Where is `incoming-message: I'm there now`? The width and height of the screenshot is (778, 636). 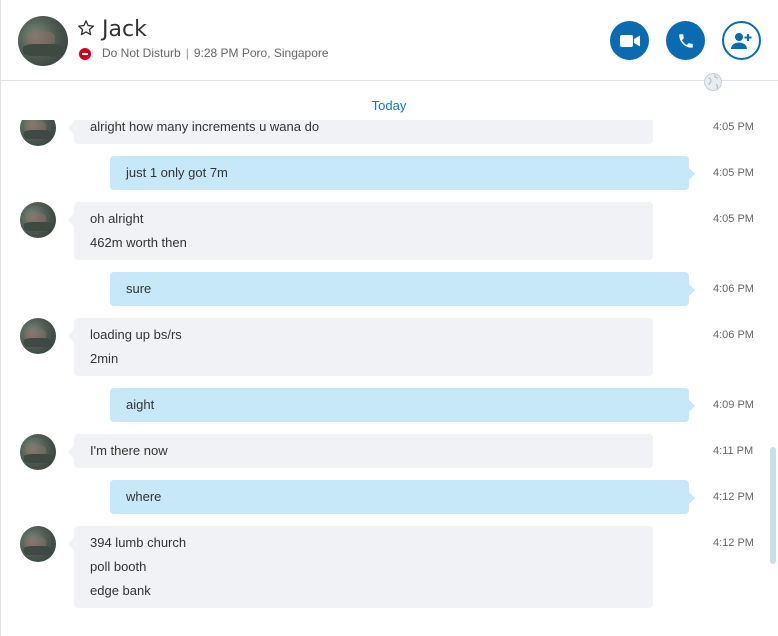 incoming-message: I'm there now is located at coordinates (360, 451).